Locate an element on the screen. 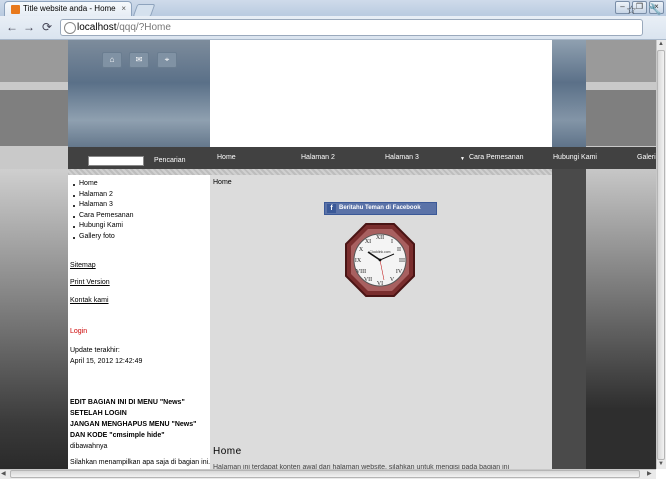 The image size is (666, 479). vertical-scroll-thumb is located at coordinates (661, 255).